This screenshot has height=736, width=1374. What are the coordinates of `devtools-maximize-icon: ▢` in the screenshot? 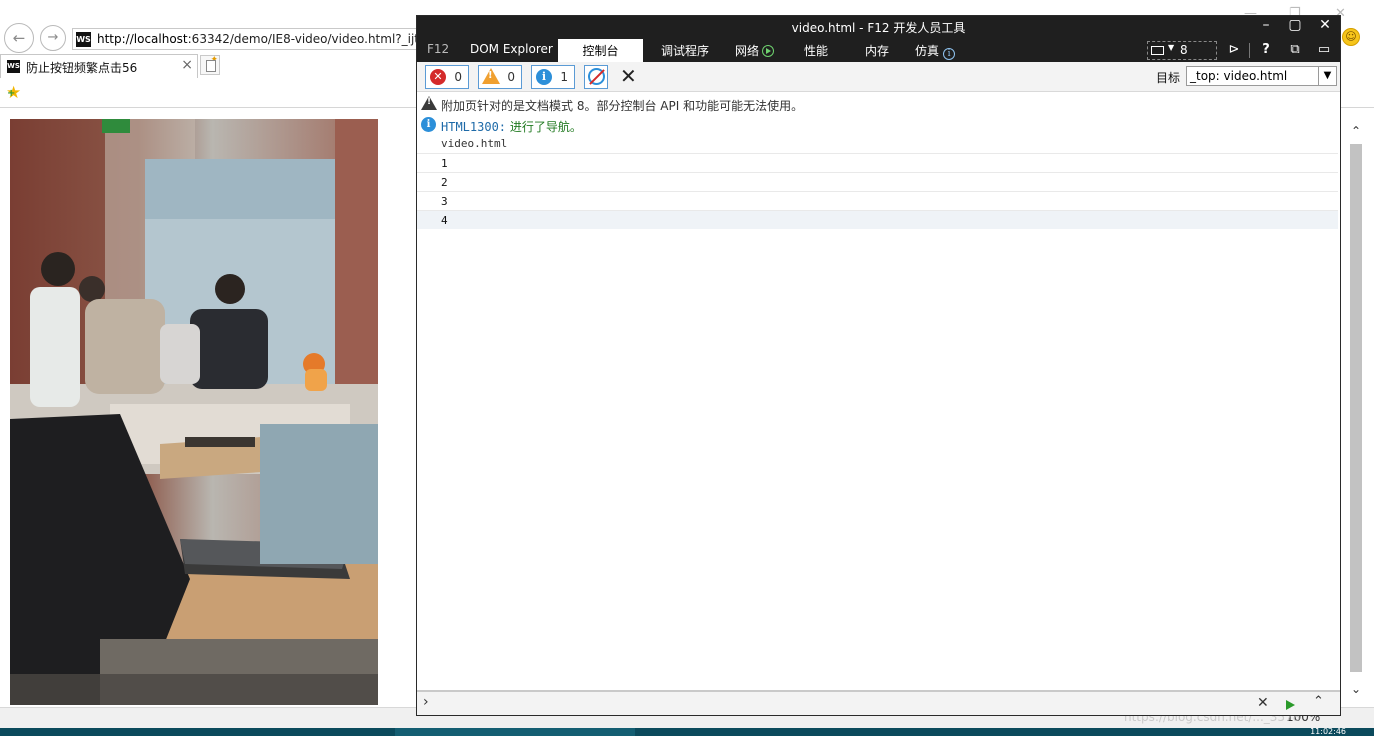 It's located at (1295, 25).